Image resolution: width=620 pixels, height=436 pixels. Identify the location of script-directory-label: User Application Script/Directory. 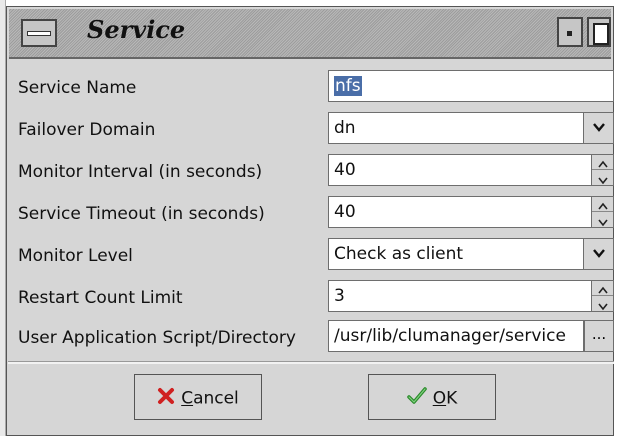
(157, 338).